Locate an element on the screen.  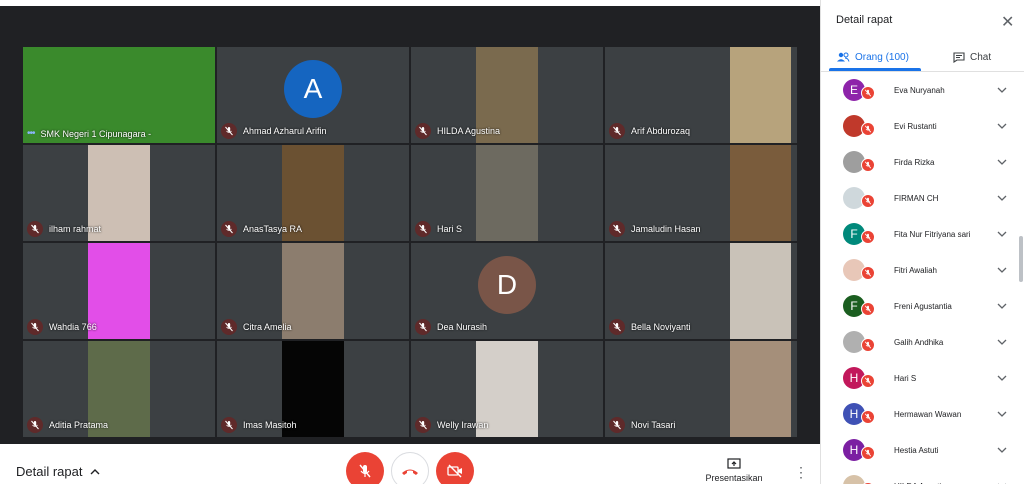
tile-name-row: Jamaludin Hasan is located at coordinates (655, 229).